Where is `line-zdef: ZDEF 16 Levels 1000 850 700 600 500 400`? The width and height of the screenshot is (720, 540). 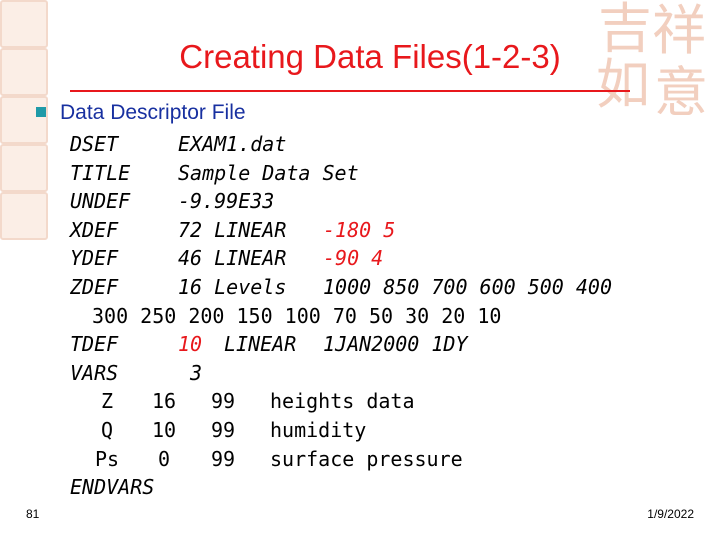 line-zdef: ZDEF 16 Levels 1000 850 700 600 500 400 is located at coordinates (341, 287).